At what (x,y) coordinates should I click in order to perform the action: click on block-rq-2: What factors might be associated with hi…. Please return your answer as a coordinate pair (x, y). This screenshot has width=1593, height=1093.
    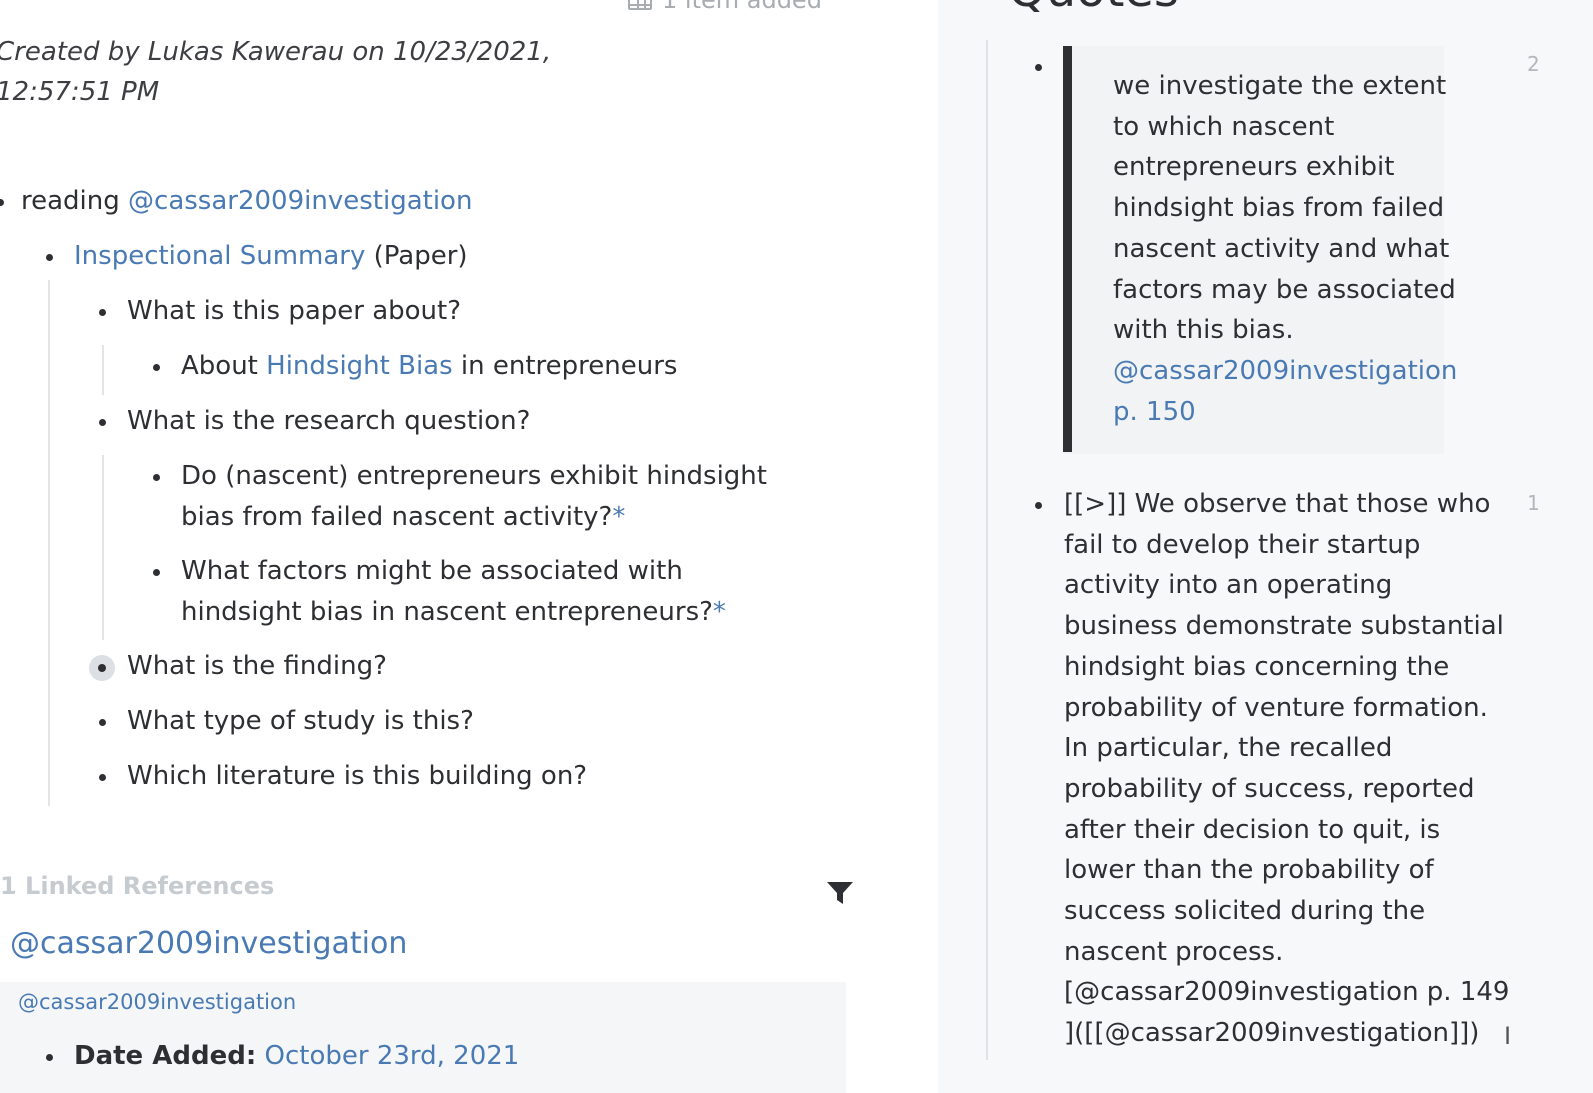
    Looking at the image, I should click on (453, 592).